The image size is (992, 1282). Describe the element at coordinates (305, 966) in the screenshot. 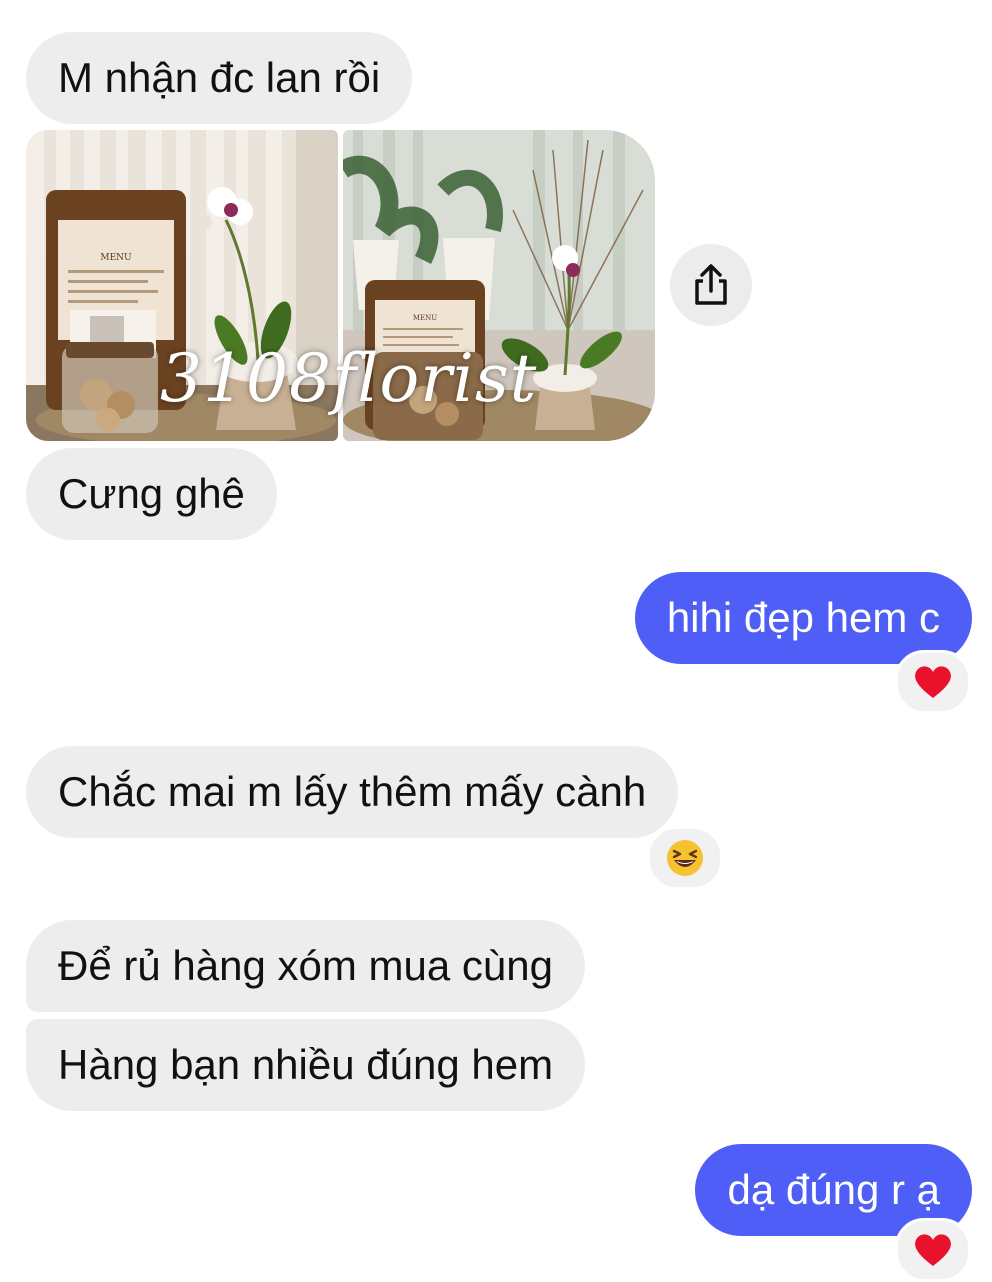

I see `message-bubble-incoming: Để rủ hàng xóm mua cùng` at that location.